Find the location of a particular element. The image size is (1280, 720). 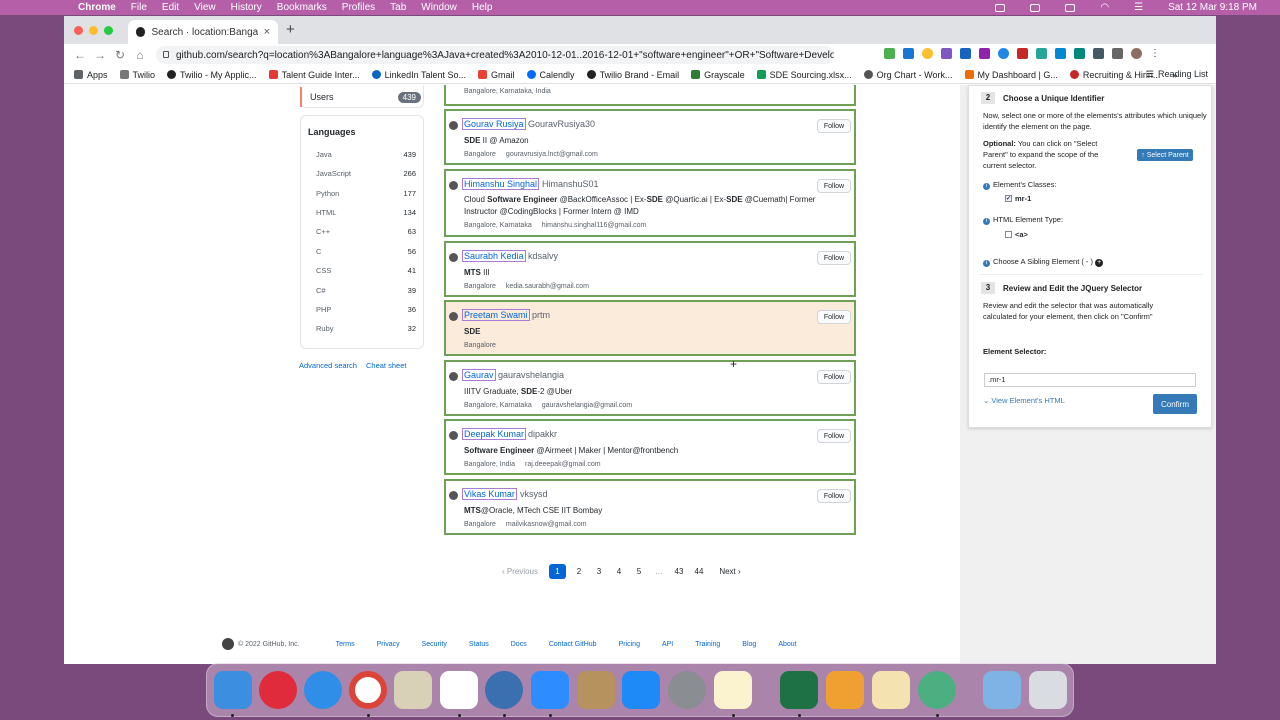

kebab-menu-icon: ⋮ is located at coordinates (1155, 53).